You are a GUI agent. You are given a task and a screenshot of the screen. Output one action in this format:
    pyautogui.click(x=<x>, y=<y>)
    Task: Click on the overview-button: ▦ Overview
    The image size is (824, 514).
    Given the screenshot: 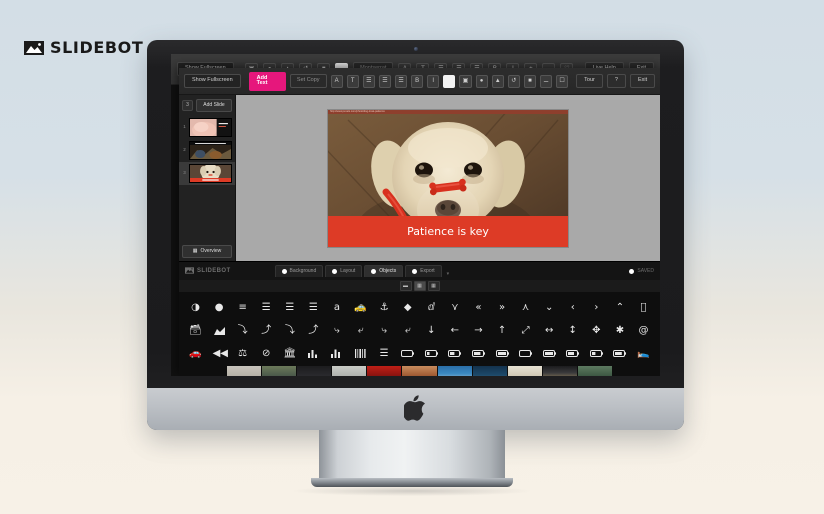 What is the action you would take?
    pyautogui.click(x=207, y=251)
    